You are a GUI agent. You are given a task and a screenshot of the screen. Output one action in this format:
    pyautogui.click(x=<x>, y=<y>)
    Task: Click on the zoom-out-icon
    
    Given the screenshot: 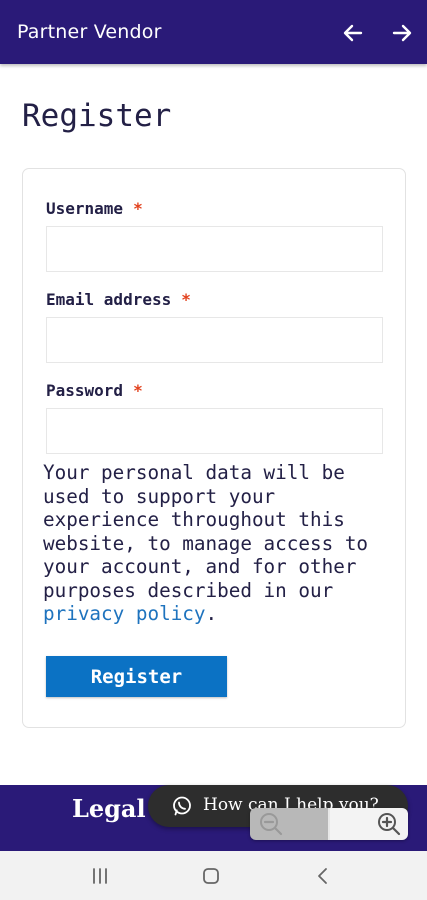 What is the action you would take?
    pyautogui.click(x=271, y=824)
    